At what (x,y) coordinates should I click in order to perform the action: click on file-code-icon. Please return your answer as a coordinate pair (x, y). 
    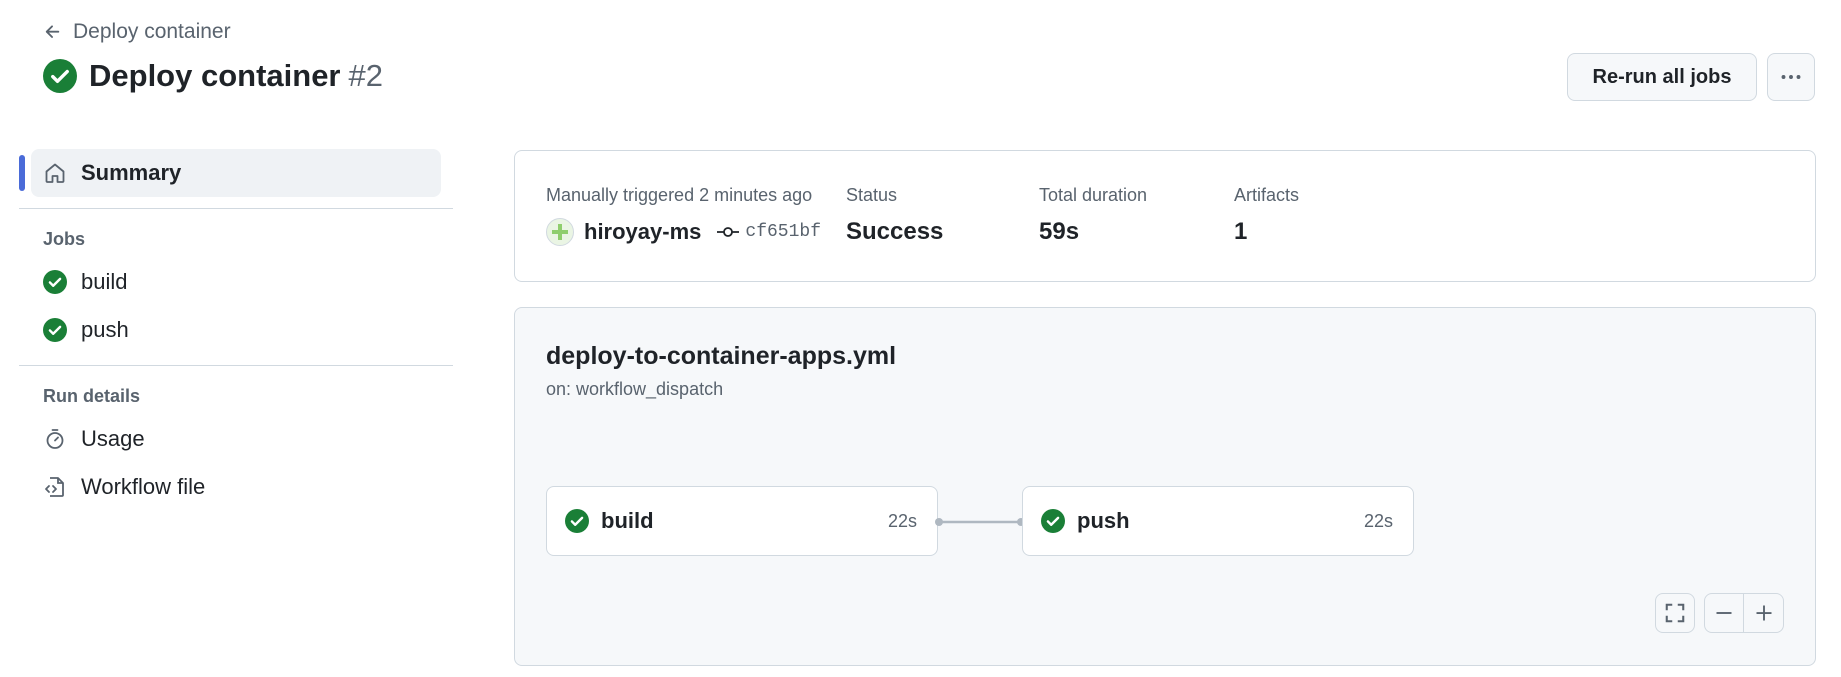
    Looking at the image, I should click on (54, 487).